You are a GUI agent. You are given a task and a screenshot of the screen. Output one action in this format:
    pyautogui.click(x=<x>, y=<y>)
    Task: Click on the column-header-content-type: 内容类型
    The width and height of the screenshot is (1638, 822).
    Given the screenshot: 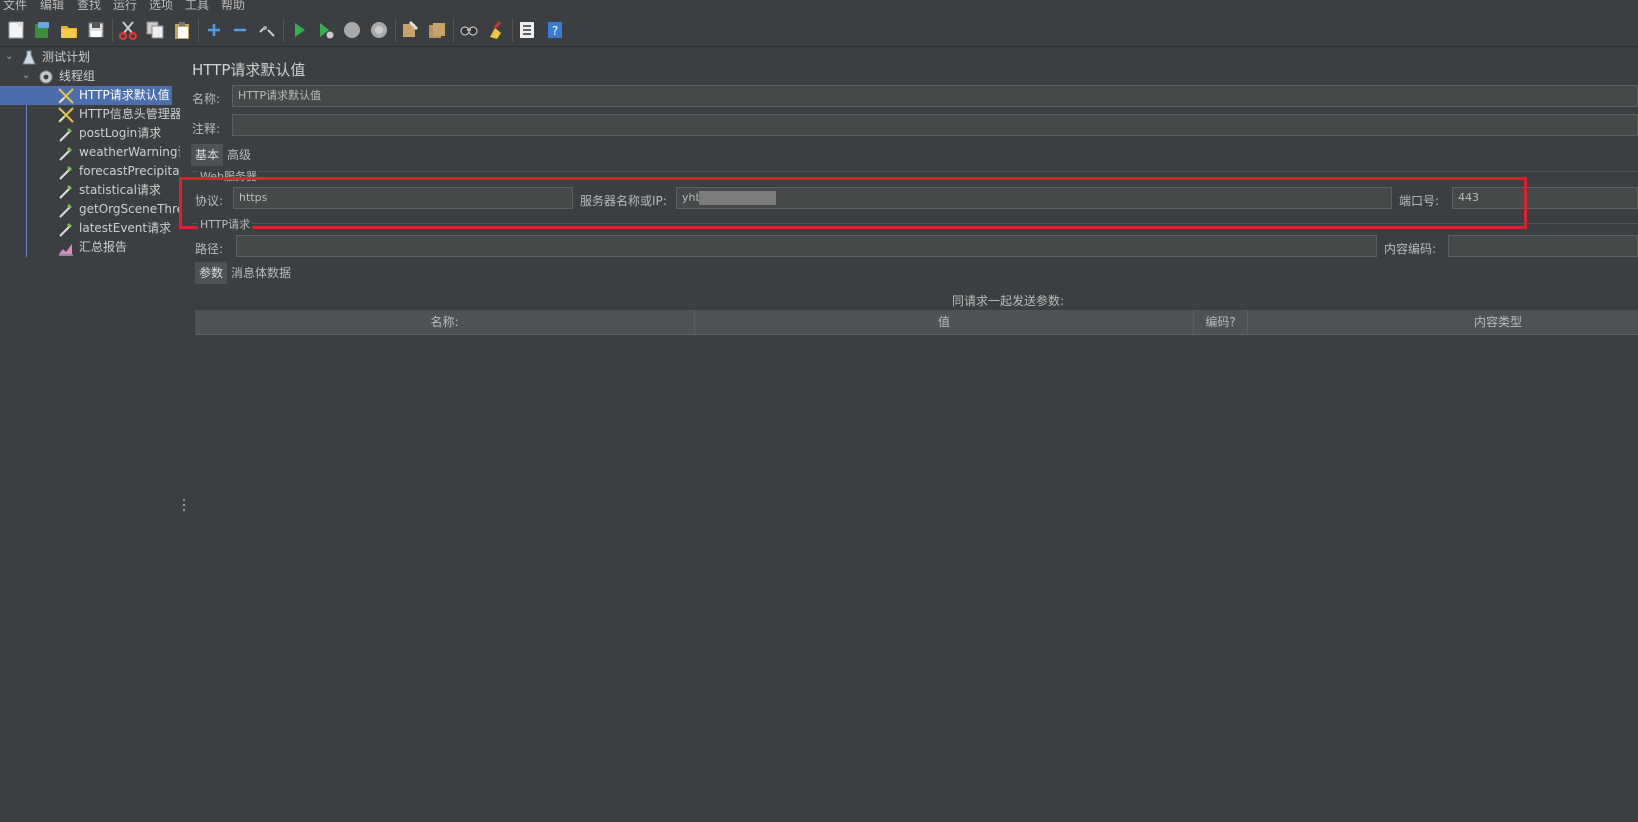 What is the action you would take?
    pyautogui.click(x=1443, y=322)
    